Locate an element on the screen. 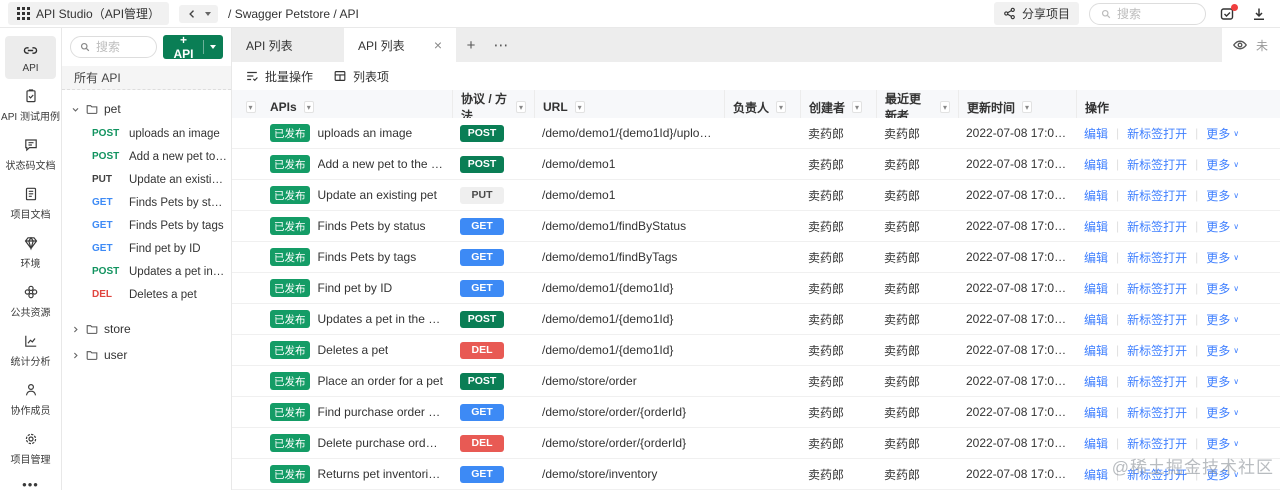  sidebar-item-members: 协作成员 is located at coordinates (30, 399).